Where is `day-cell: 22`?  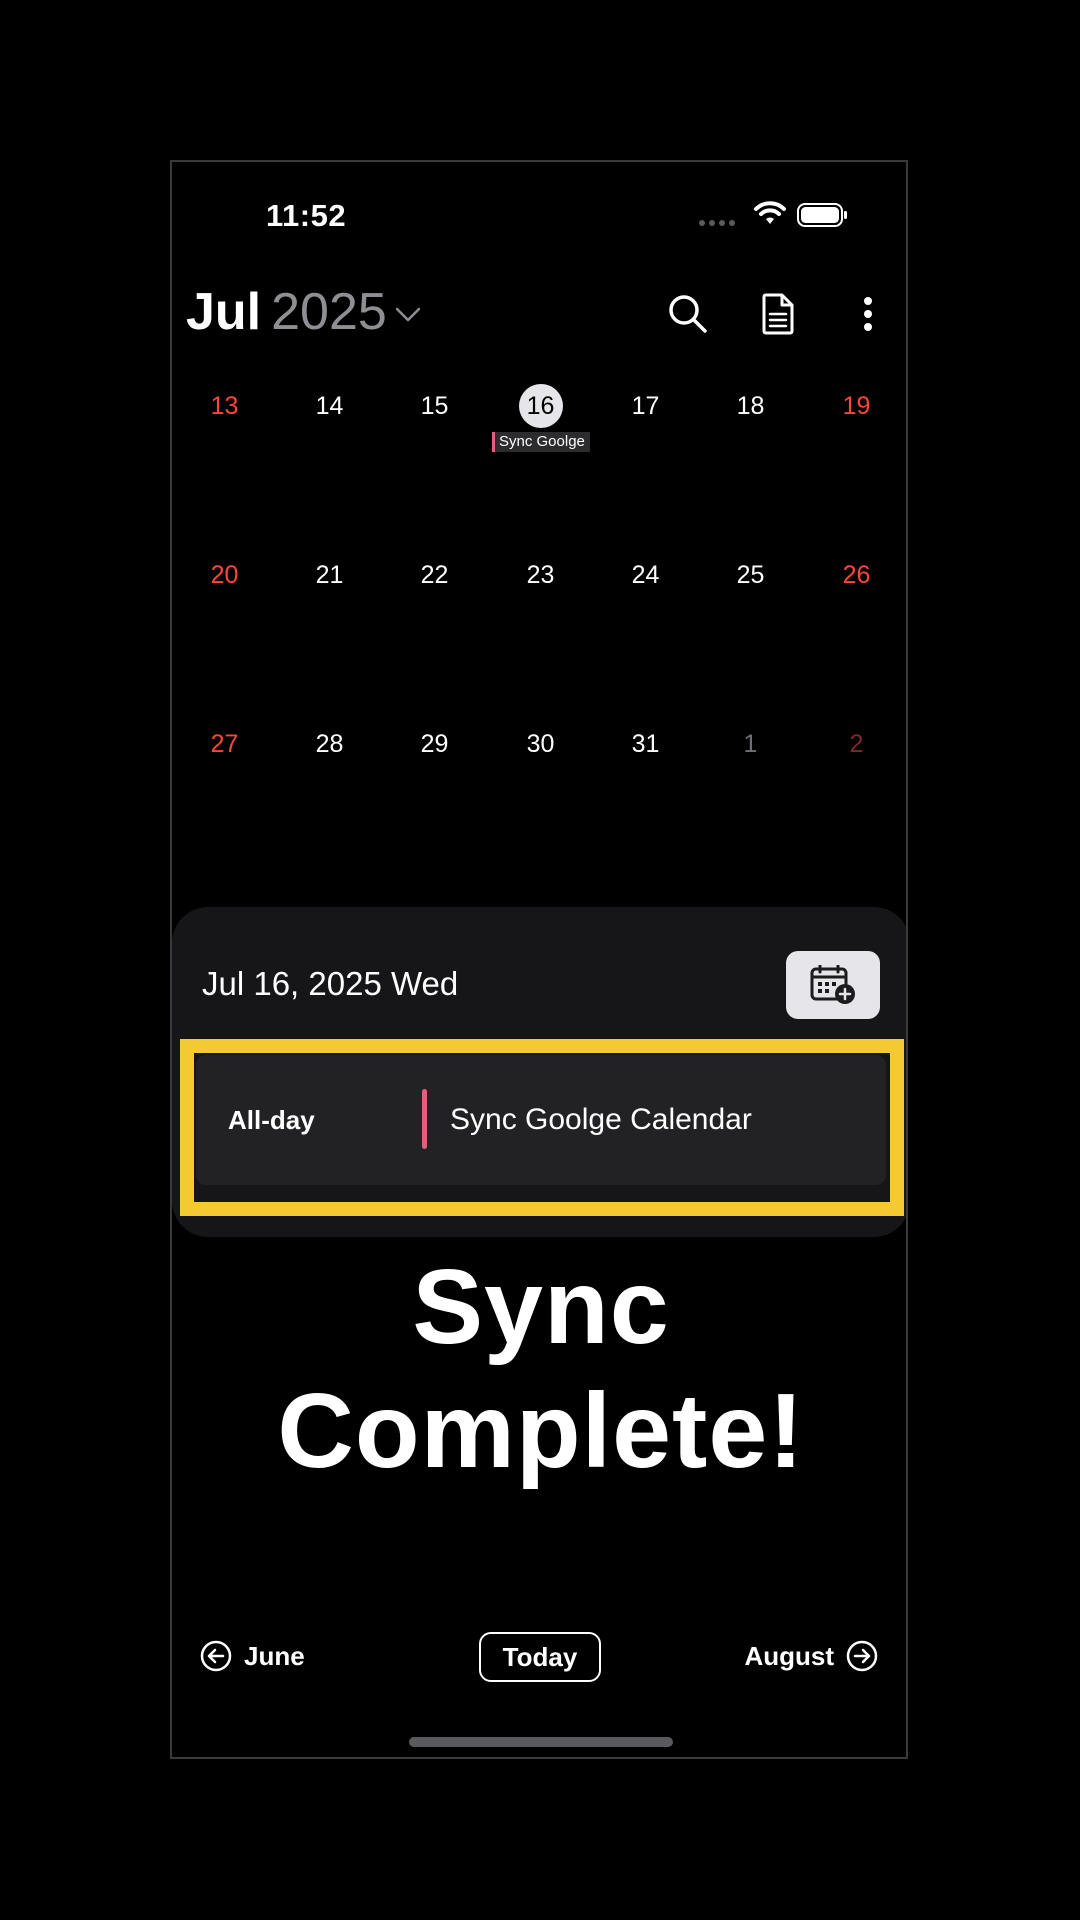 day-cell: 22 is located at coordinates (434, 628).